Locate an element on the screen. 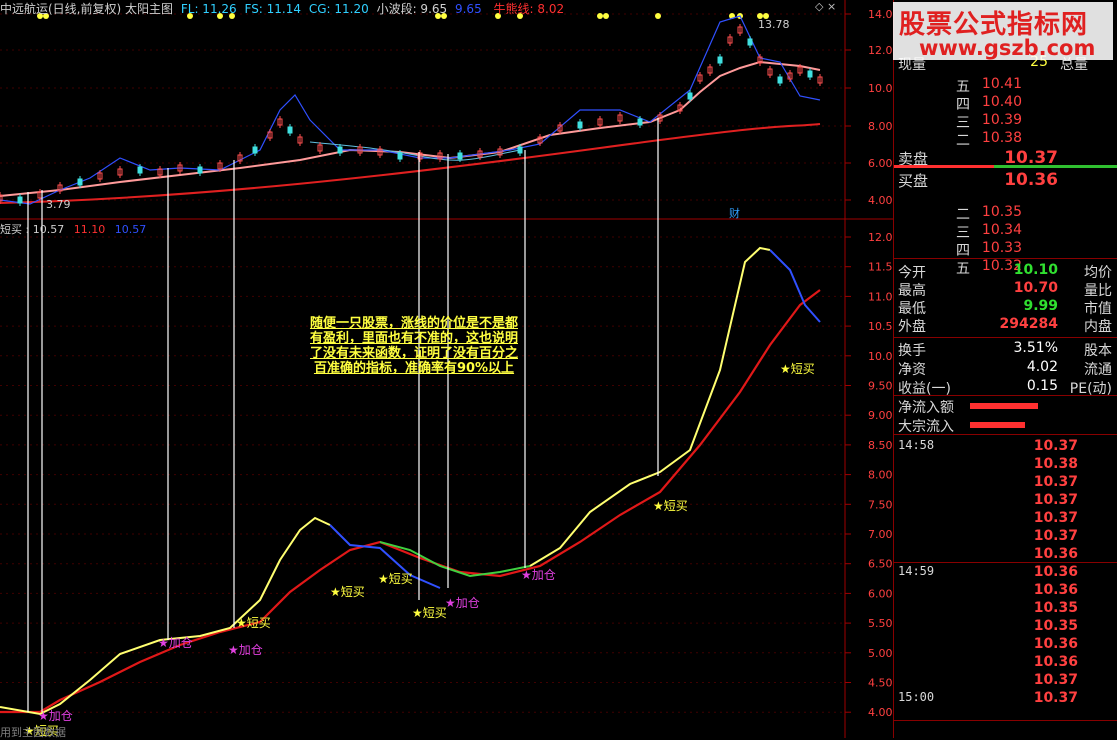 The height and width of the screenshot is (740, 1117). stat-label: 最低 is located at coordinates (912, 309).